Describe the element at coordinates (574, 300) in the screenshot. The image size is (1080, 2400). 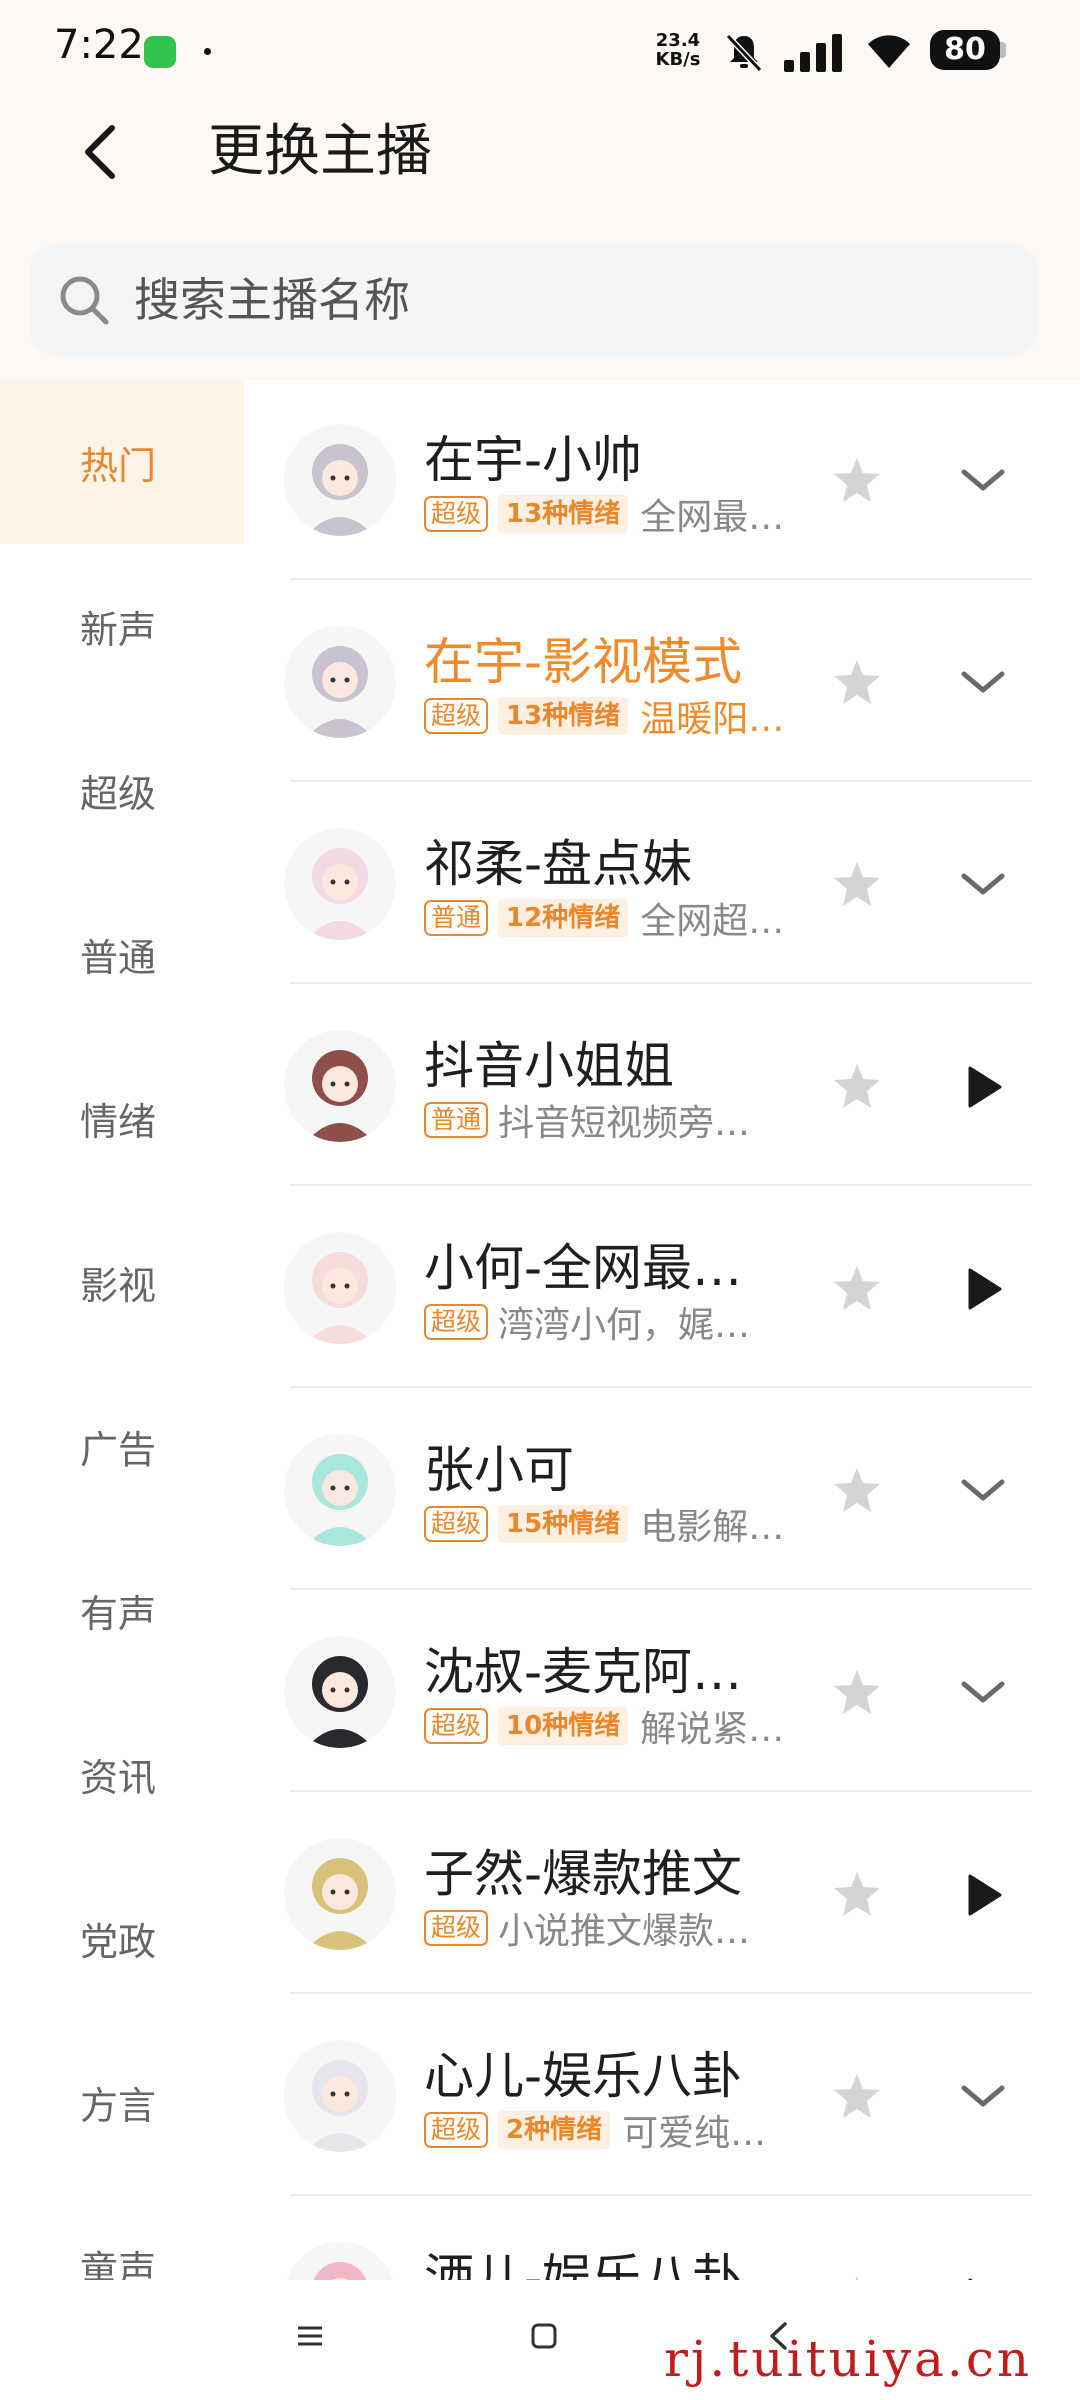
I see `search-input` at that location.